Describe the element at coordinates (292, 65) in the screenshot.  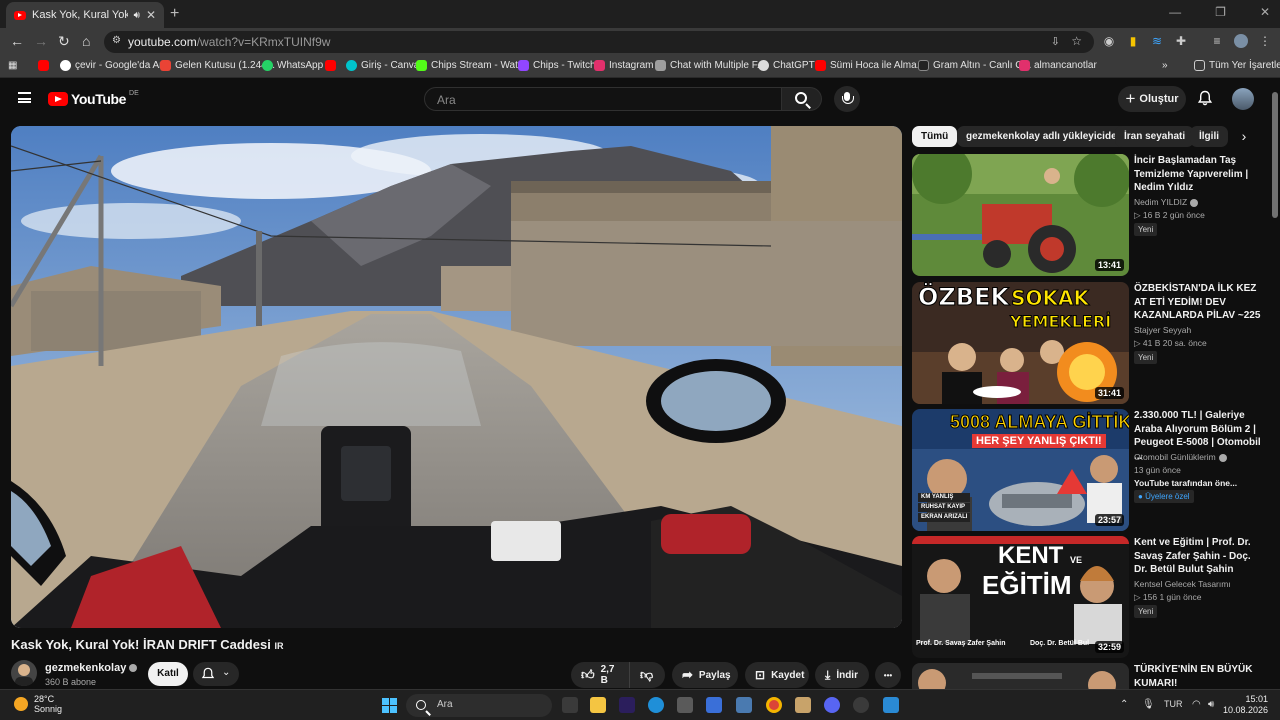
I see `bookmark-item: WhatsApp` at that location.